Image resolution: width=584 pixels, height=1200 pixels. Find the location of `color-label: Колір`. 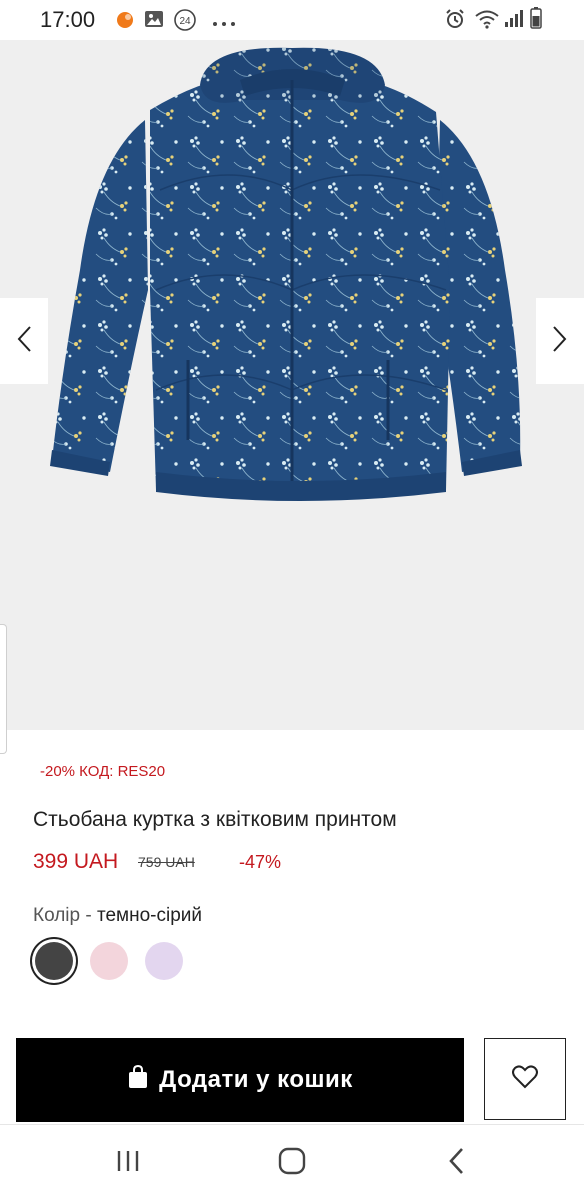

color-label: Колір is located at coordinates (57, 915).